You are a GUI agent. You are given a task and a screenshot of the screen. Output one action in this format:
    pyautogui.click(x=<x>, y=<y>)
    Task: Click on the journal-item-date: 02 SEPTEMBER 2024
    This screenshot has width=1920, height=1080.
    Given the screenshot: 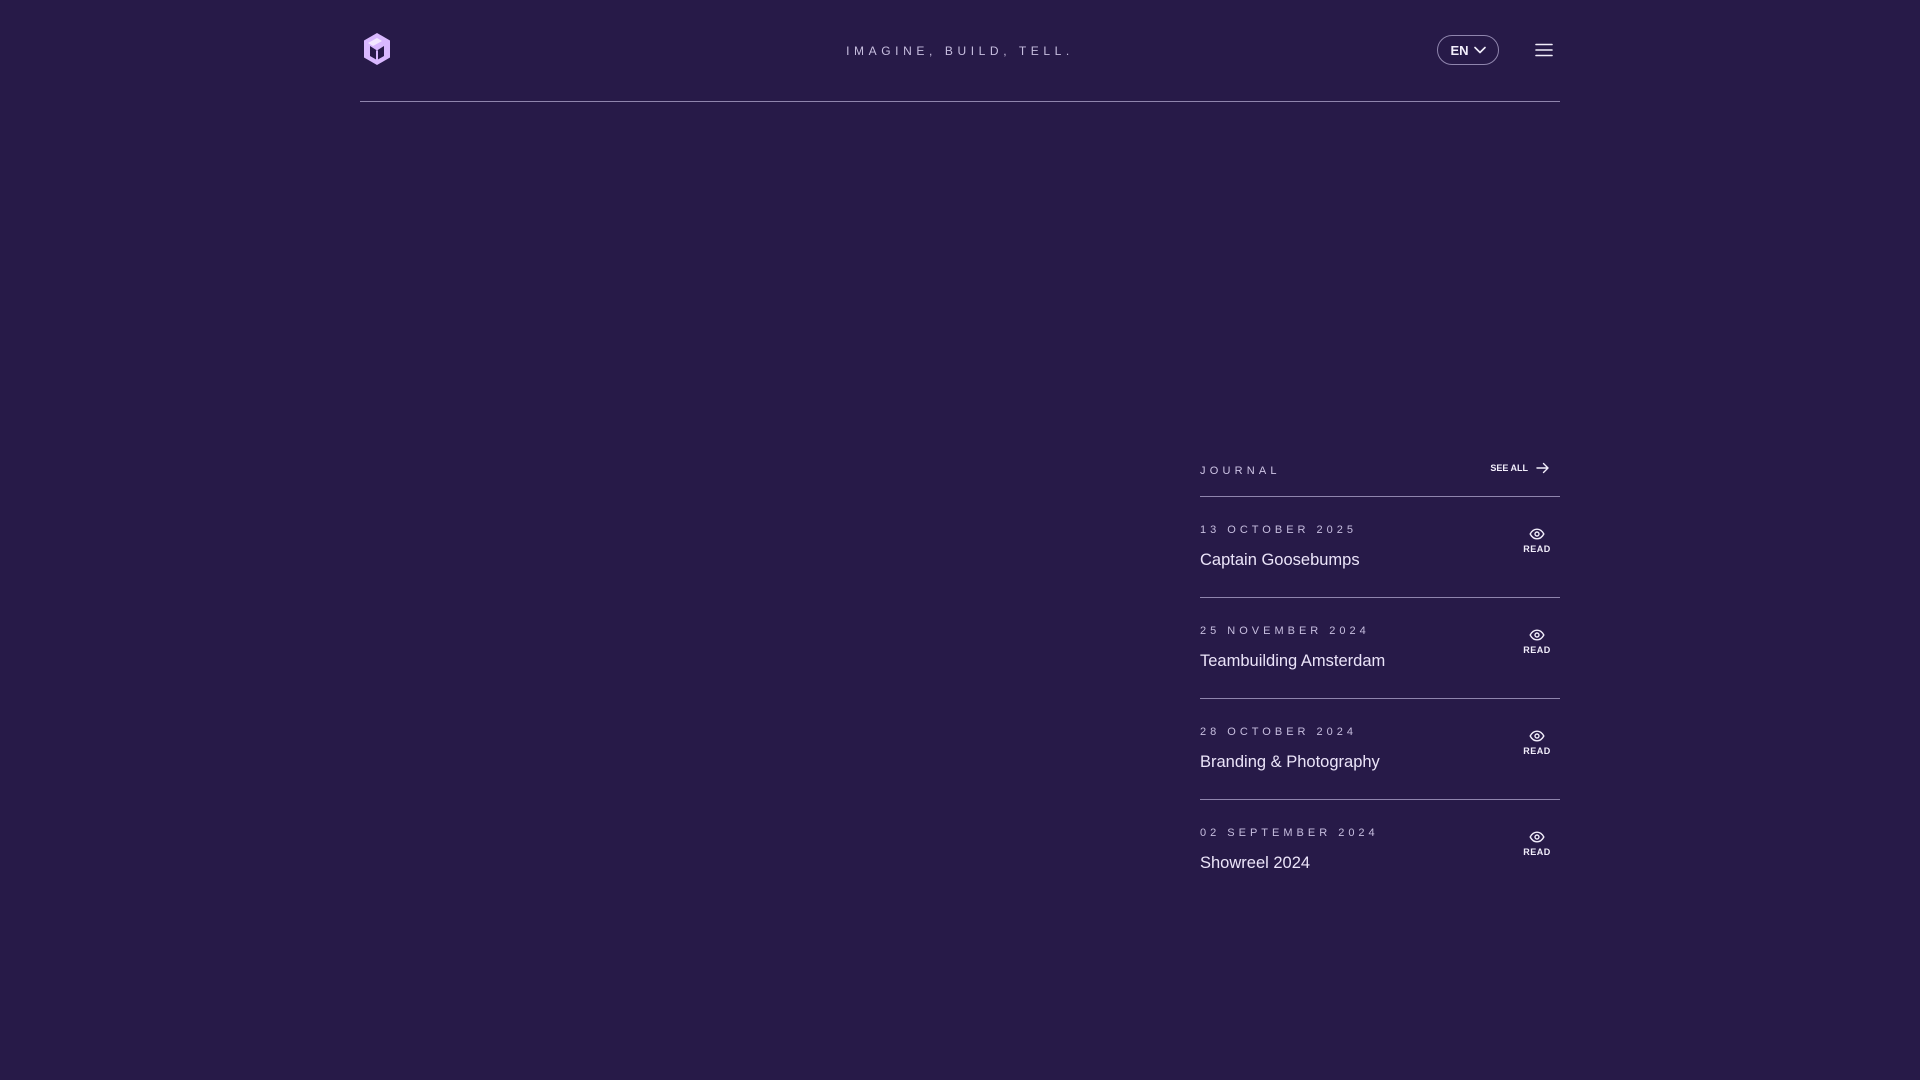 What is the action you would take?
    pyautogui.click(x=1289, y=833)
    